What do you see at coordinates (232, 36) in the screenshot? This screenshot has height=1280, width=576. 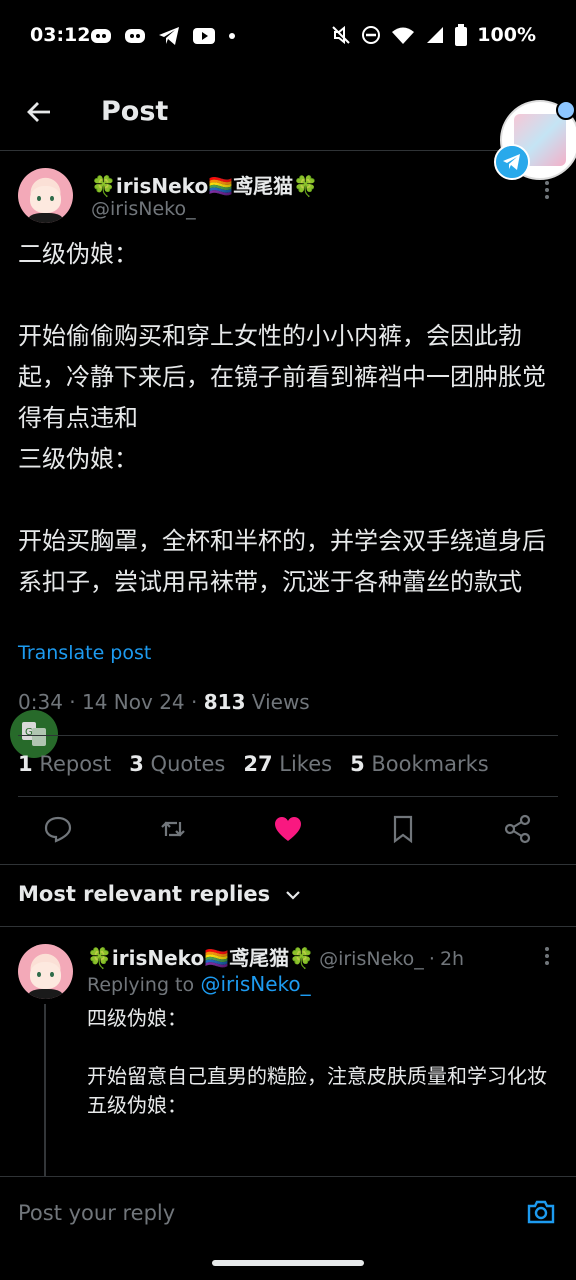 I see `dot-icon` at bounding box center [232, 36].